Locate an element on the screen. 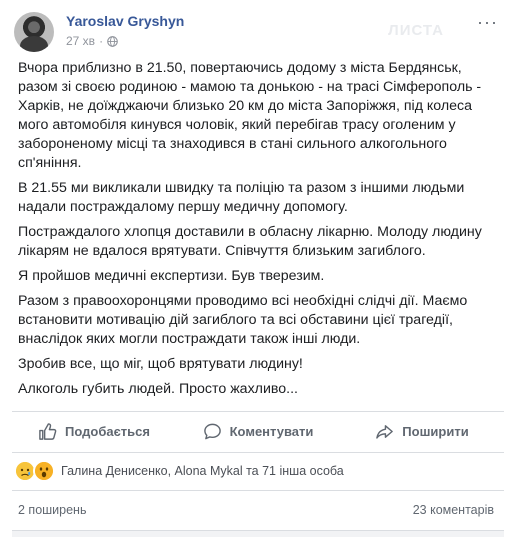 Image resolution: width=516 pixels, height=537 pixels. comments-count: 23 коментарів is located at coordinates (453, 510).